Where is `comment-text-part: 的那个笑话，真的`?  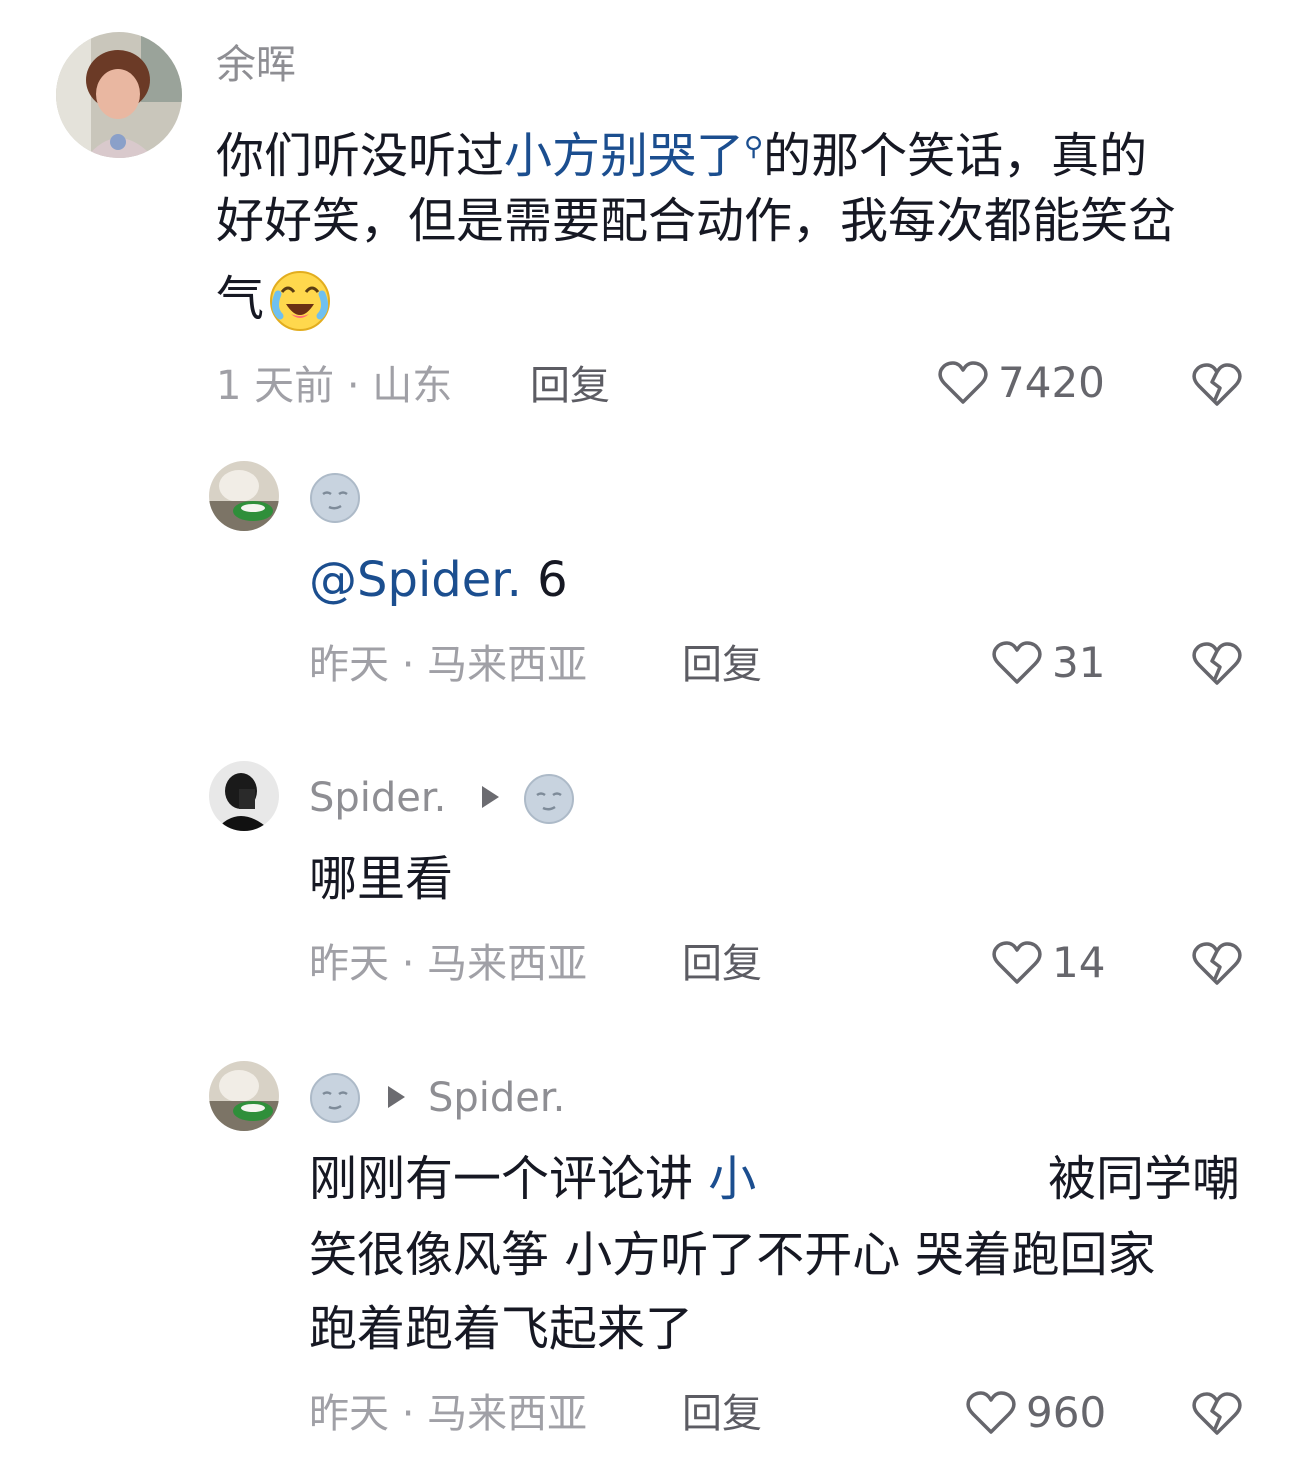
comment-text-part: 的那个笑话，真的 is located at coordinates (955, 156).